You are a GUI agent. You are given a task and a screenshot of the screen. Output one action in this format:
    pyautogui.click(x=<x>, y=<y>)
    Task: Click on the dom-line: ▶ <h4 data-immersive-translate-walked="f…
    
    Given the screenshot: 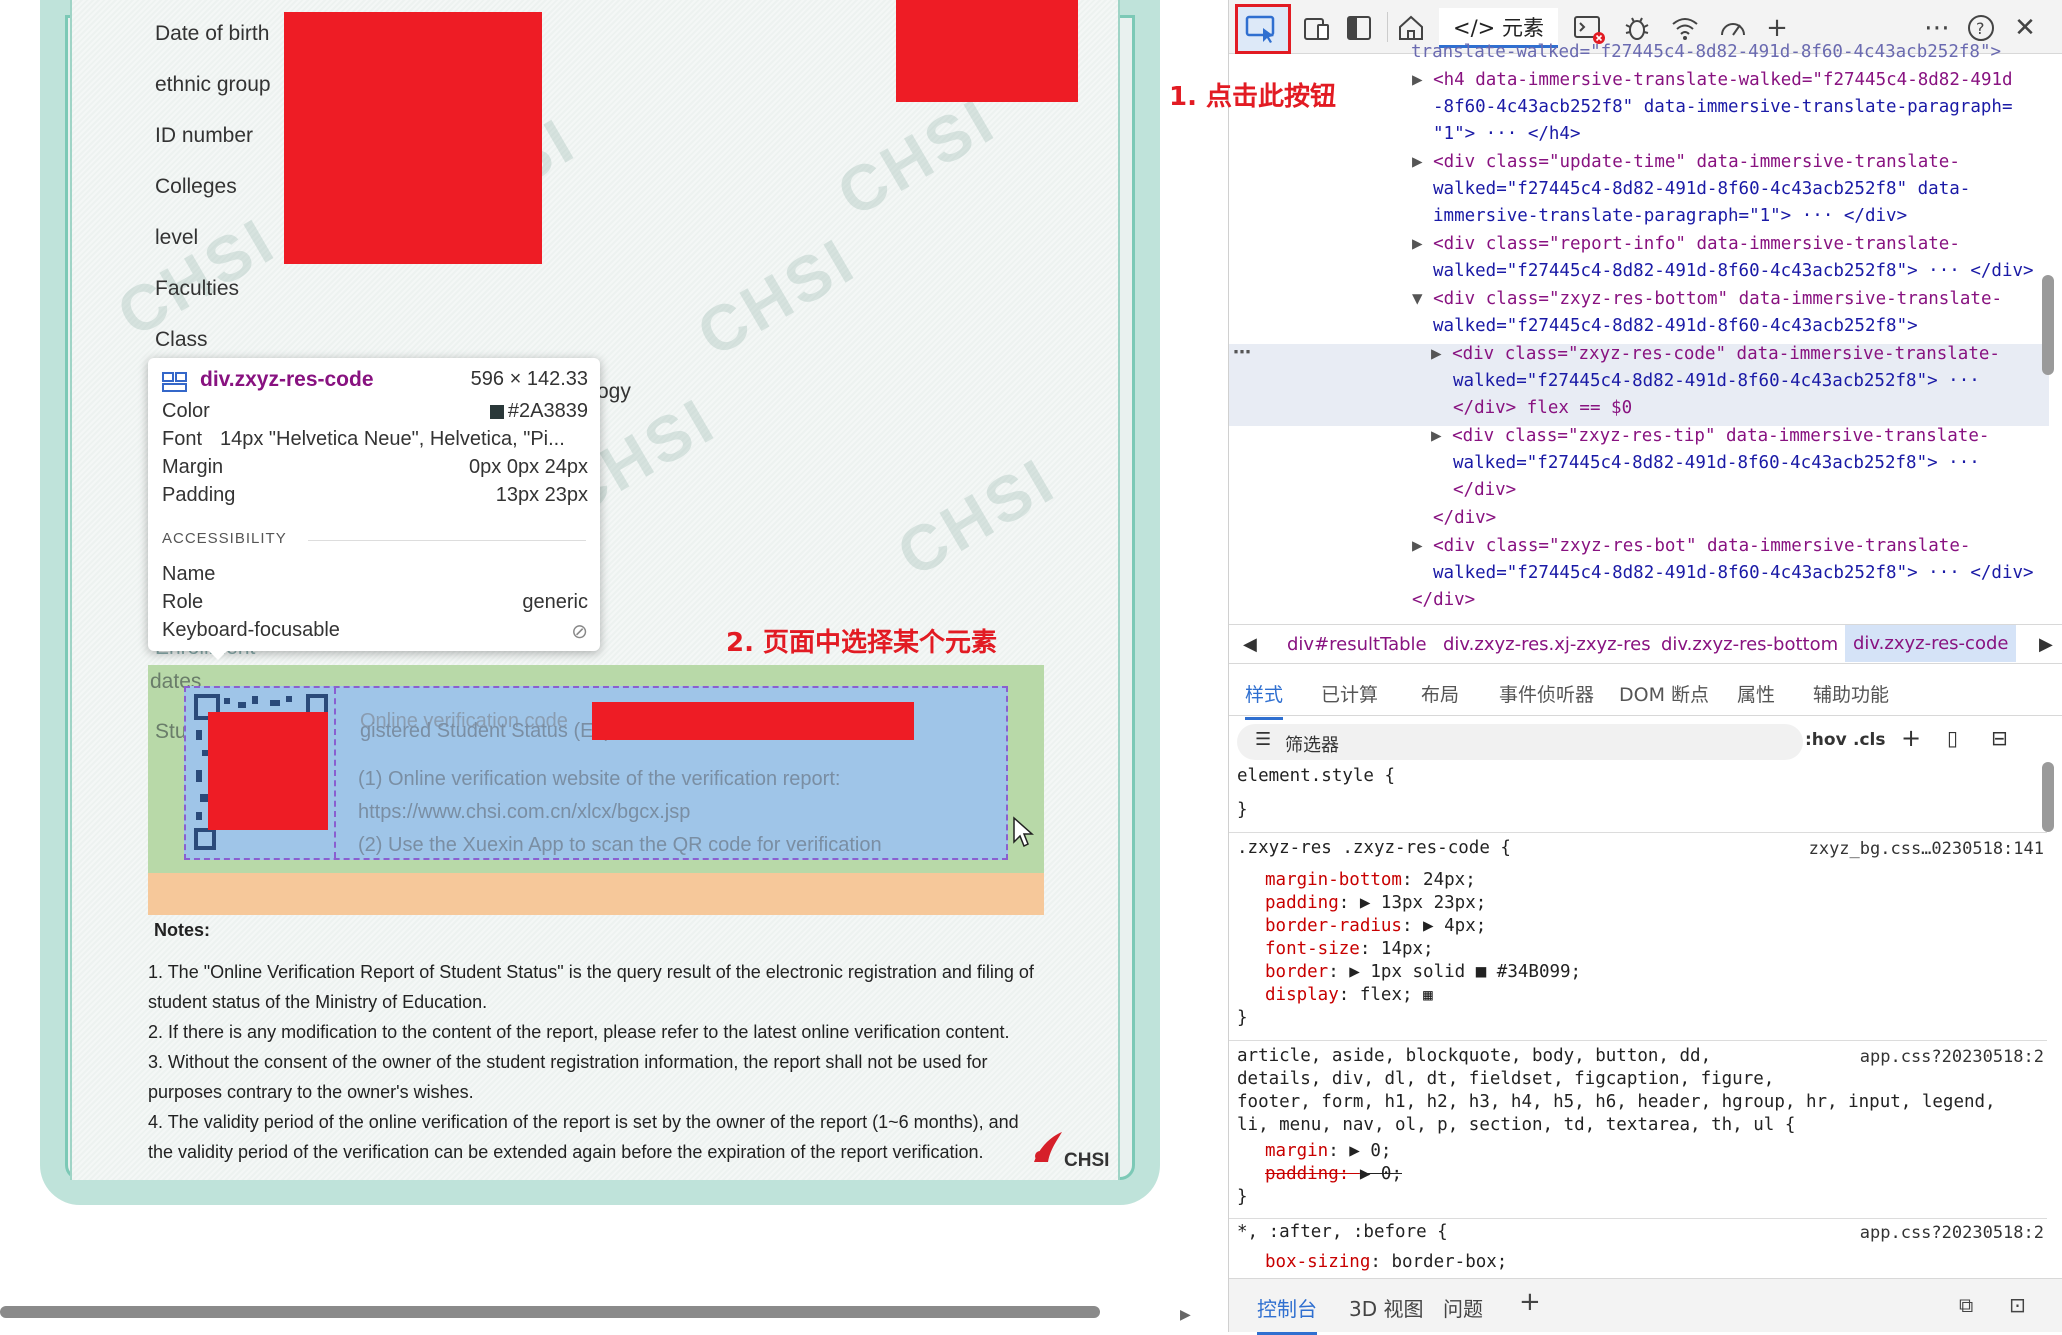 What is the action you would take?
    pyautogui.click(x=1712, y=80)
    